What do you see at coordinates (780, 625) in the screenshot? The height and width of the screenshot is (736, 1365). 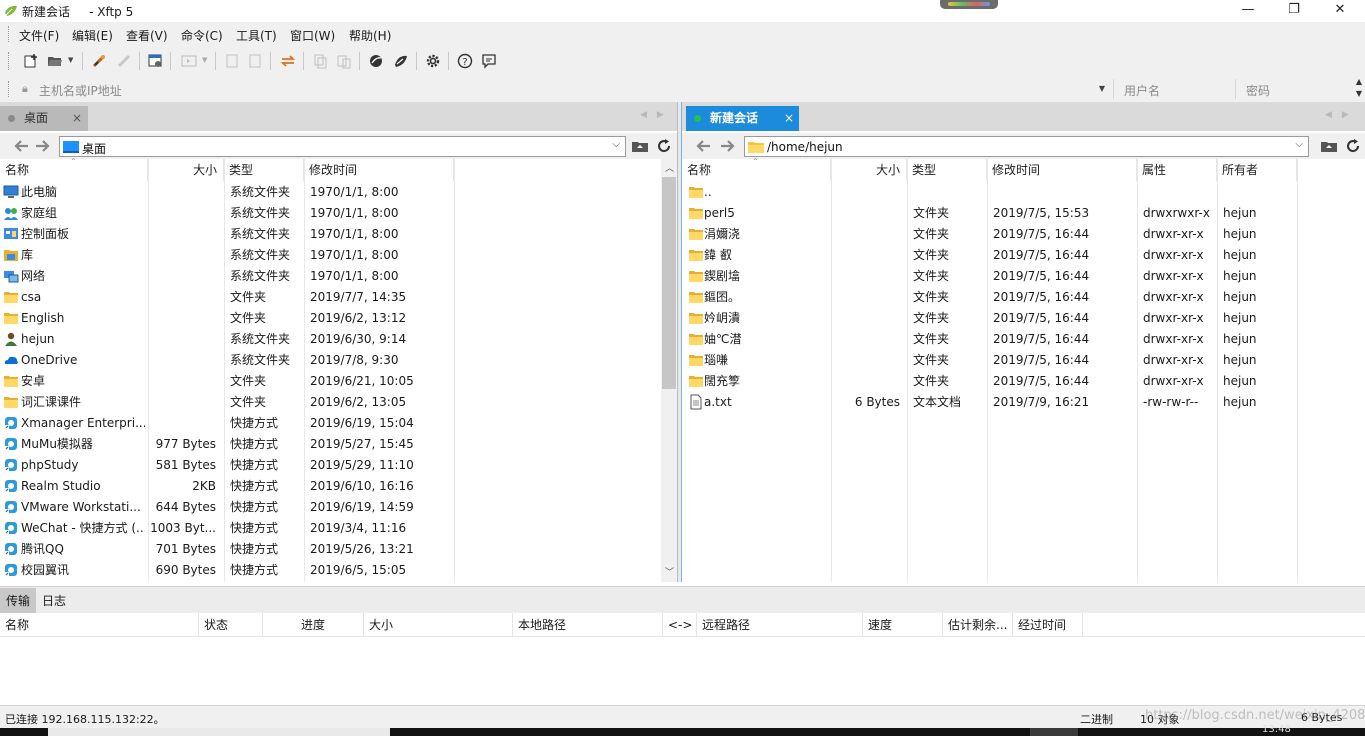 I see `tcol-remote-path: 远程路径` at bounding box center [780, 625].